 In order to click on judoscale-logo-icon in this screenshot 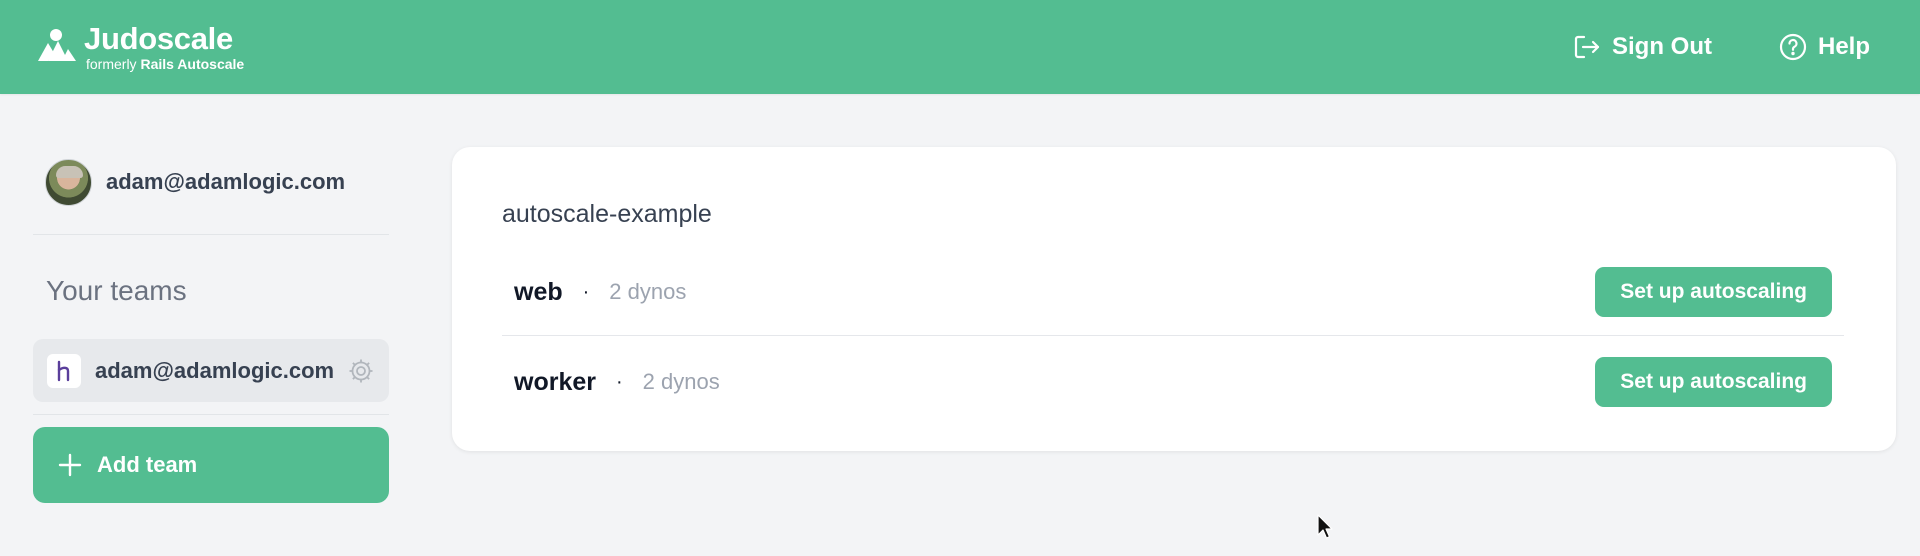, I will do `click(57, 45)`.